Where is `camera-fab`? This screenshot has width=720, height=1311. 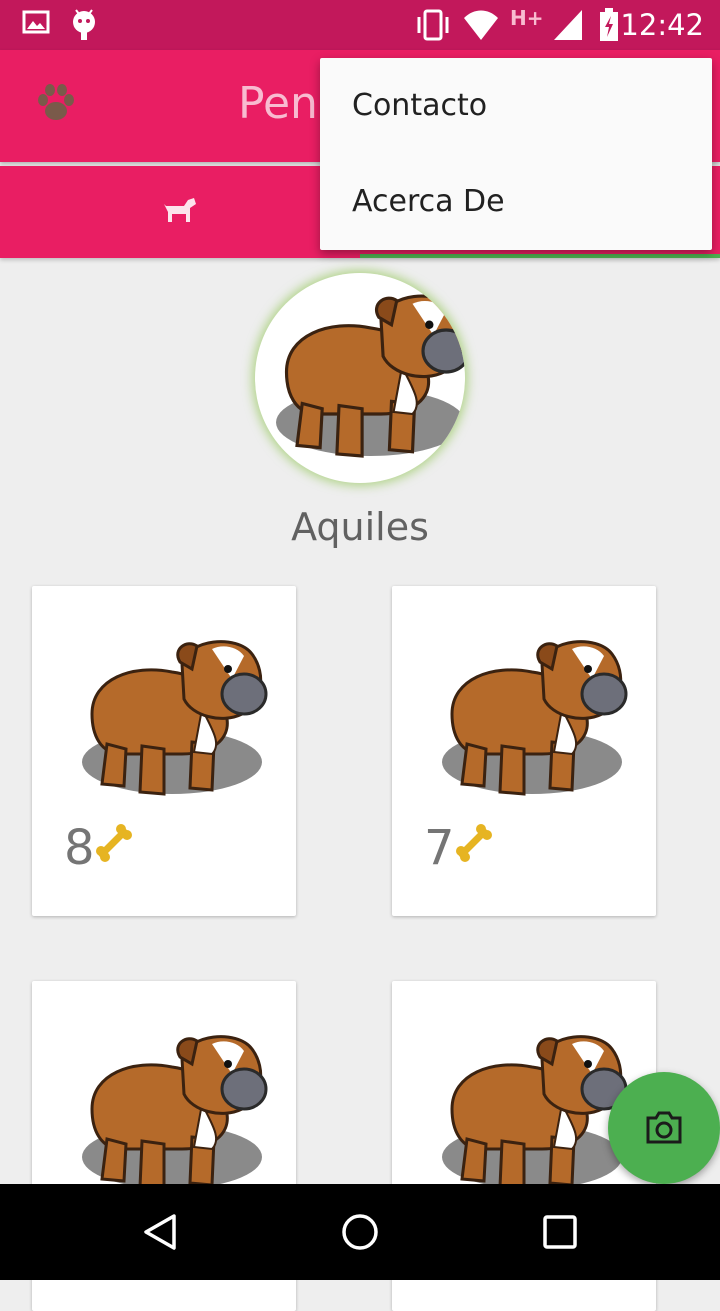
camera-fab is located at coordinates (664, 1128).